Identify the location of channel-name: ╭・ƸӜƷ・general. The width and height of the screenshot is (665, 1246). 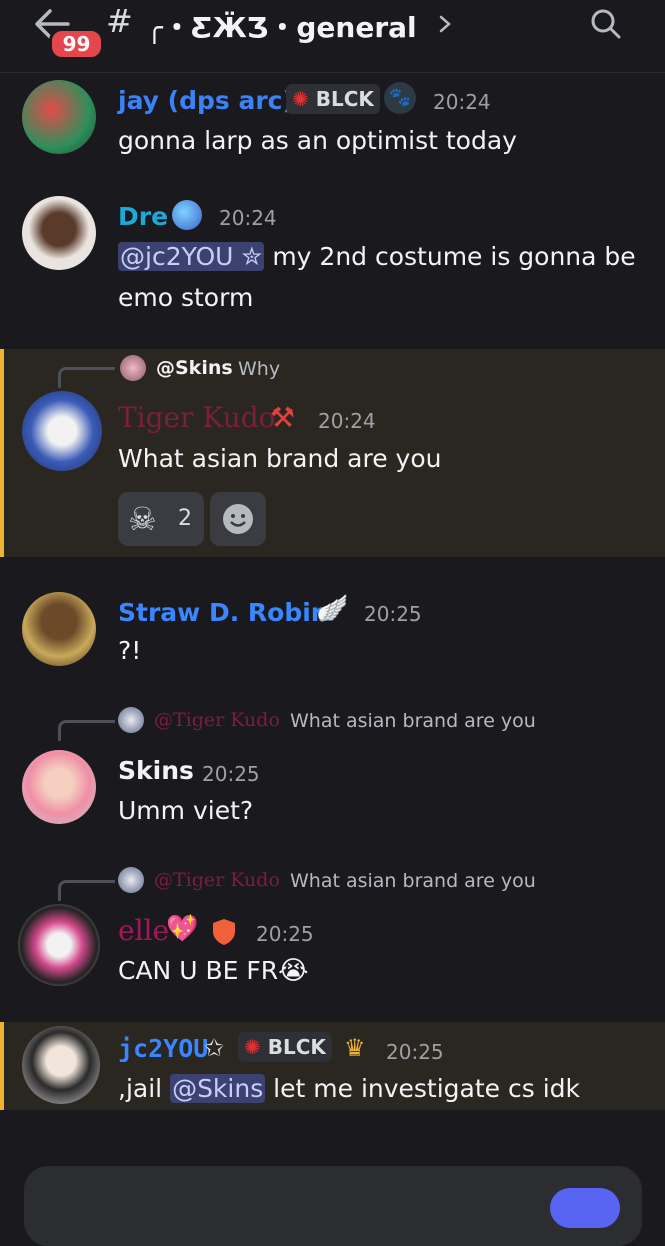
(281, 26).